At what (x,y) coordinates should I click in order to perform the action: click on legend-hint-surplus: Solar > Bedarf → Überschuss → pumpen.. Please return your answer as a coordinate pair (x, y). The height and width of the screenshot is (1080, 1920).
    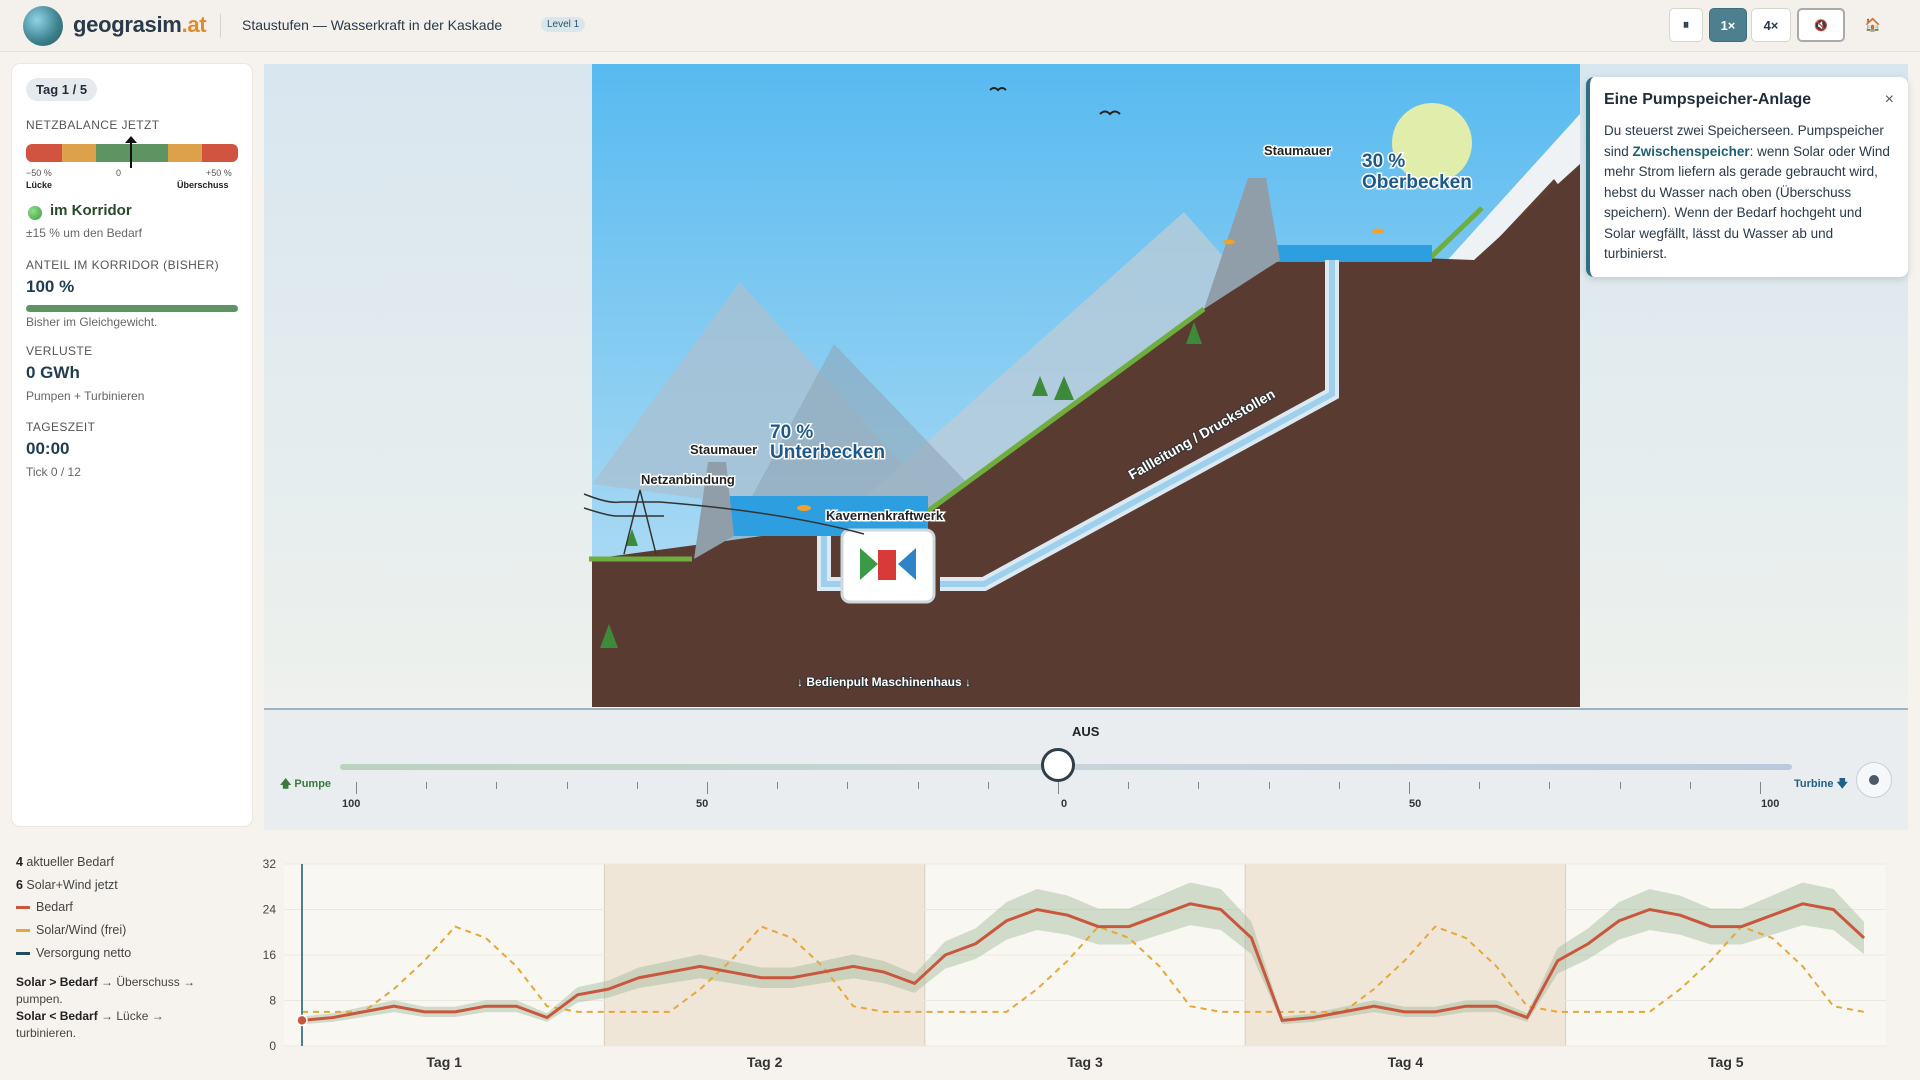
    Looking at the image, I should click on (106, 990).